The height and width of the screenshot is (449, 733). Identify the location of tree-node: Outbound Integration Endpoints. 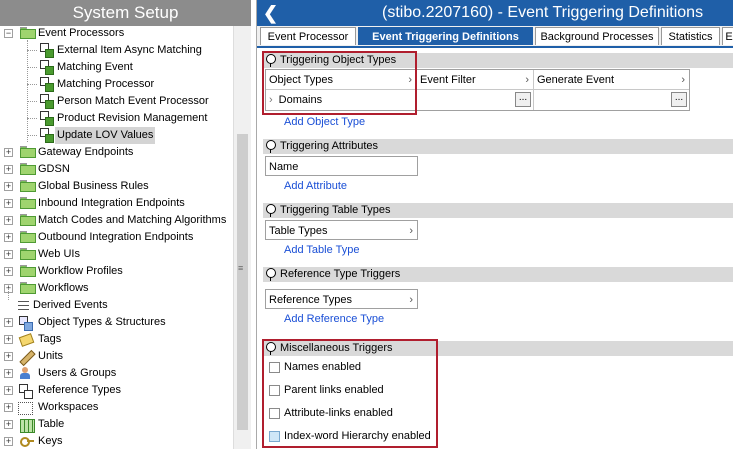
(115, 237).